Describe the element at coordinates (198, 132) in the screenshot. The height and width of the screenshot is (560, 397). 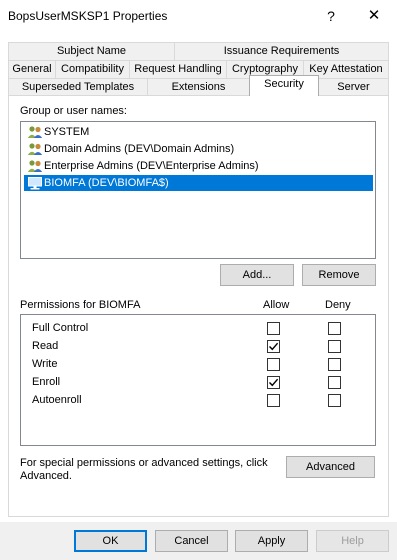
I see `principal-item-system: SYSTEM` at that location.